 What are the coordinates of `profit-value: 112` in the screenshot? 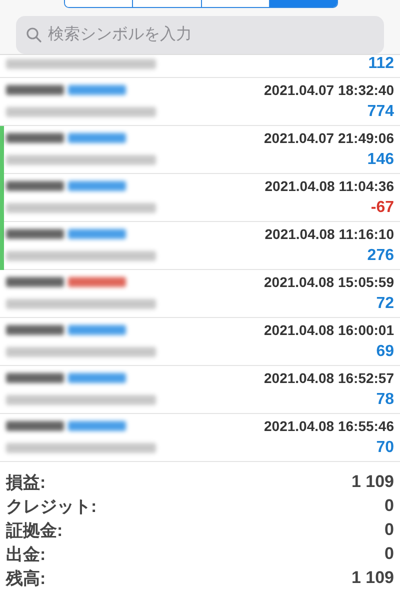 It's located at (381, 64).